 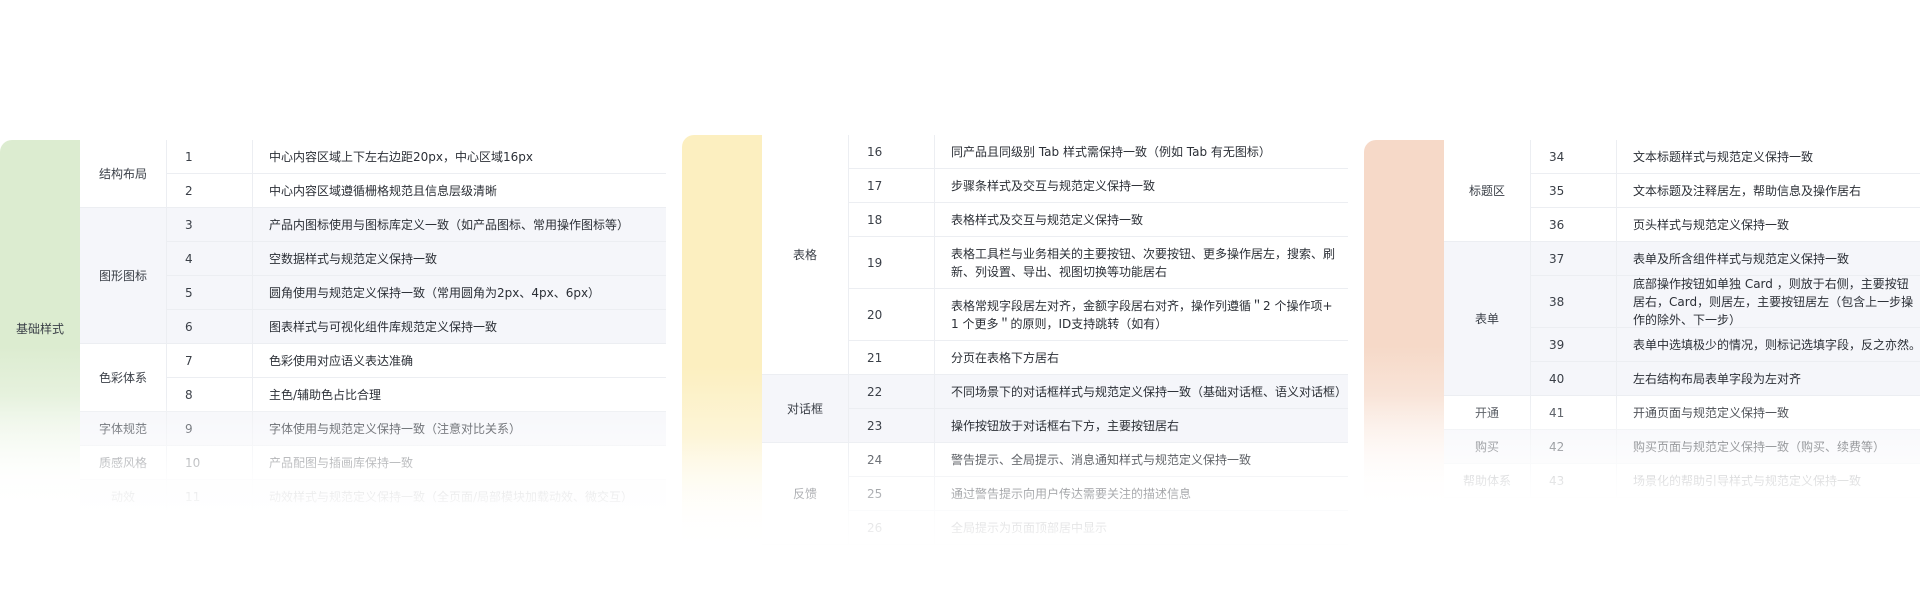 What do you see at coordinates (891, 527) in the screenshot?
I see `item-number: 26` at bounding box center [891, 527].